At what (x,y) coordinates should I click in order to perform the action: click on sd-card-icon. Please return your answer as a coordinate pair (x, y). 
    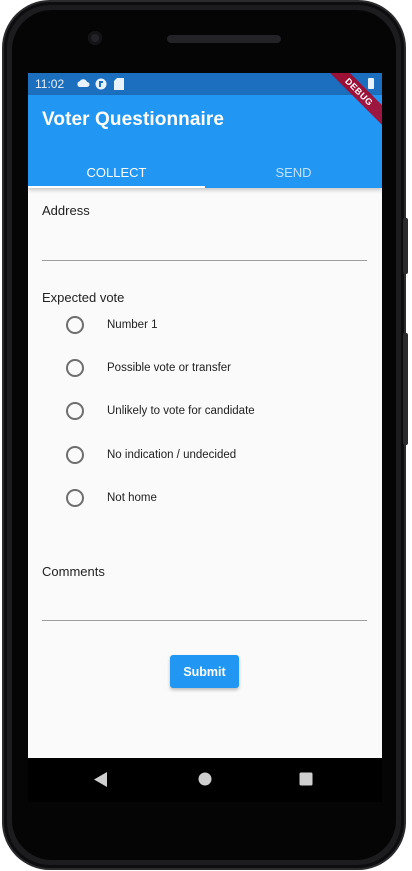
    Looking at the image, I should click on (119, 84).